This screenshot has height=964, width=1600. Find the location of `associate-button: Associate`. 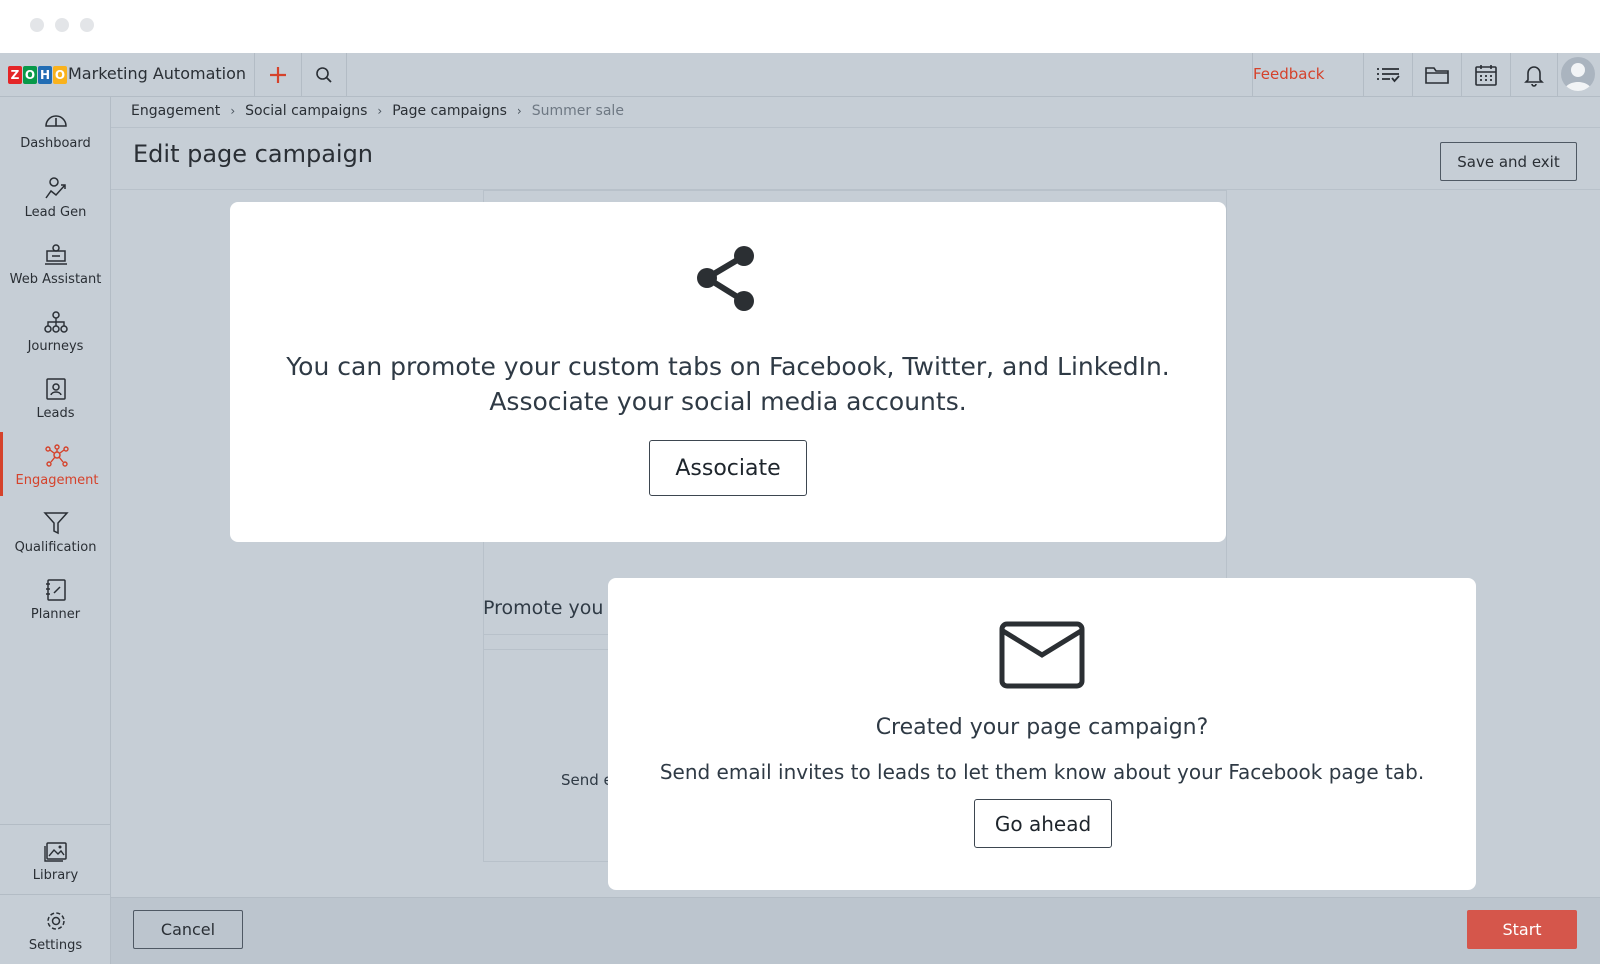

associate-button: Associate is located at coordinates (728, 468).